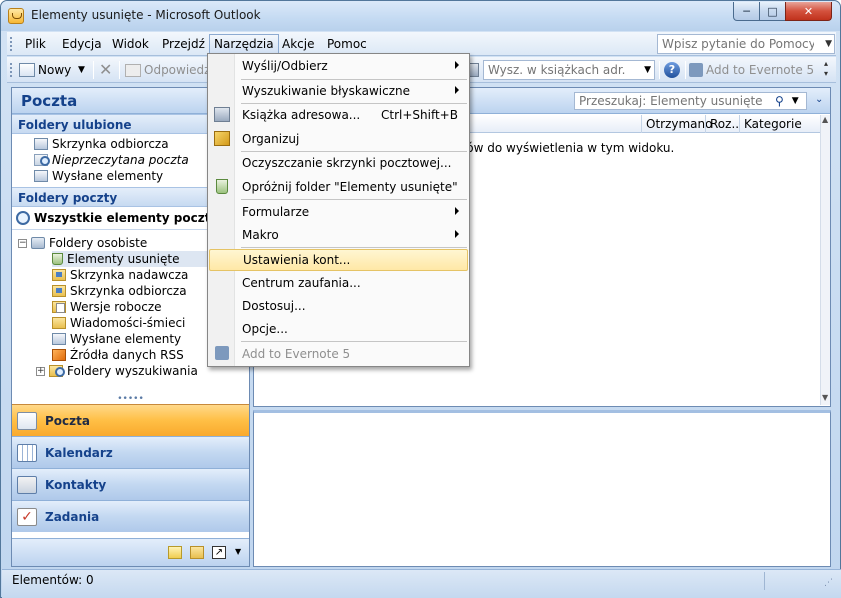 This screenshot has width=841, height=598. I want to click on folder-search-input, so click(674, 101).